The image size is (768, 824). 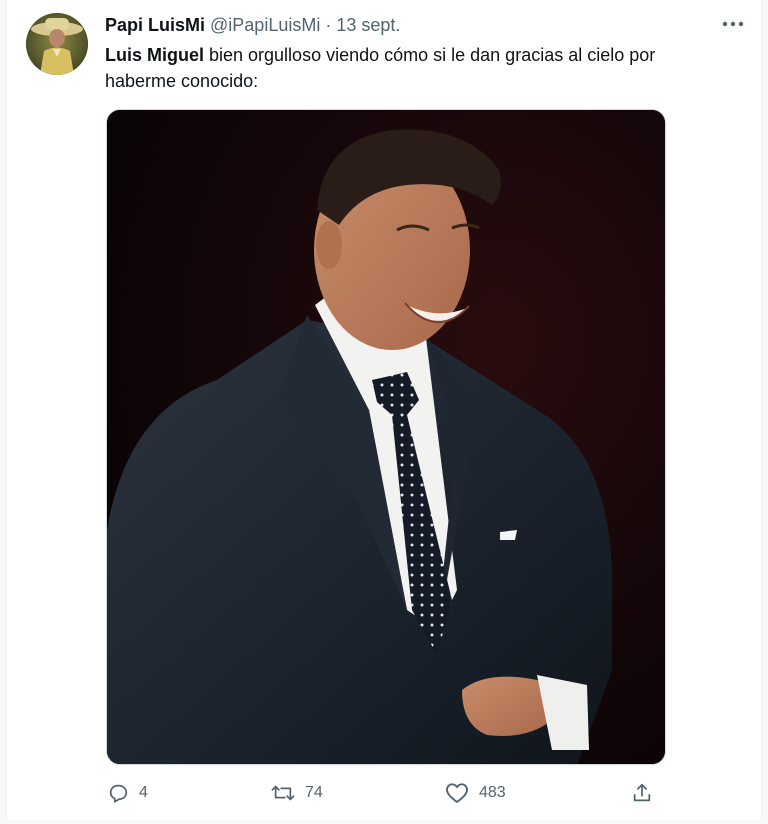 I want to click on reply-count: 4, so click(x=143, y=792).